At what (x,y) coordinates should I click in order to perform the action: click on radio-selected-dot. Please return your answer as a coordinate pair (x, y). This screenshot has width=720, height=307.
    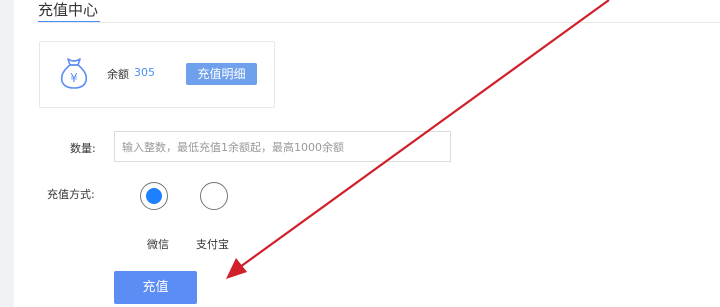
    Looking at the image, I should click on (154, 196).